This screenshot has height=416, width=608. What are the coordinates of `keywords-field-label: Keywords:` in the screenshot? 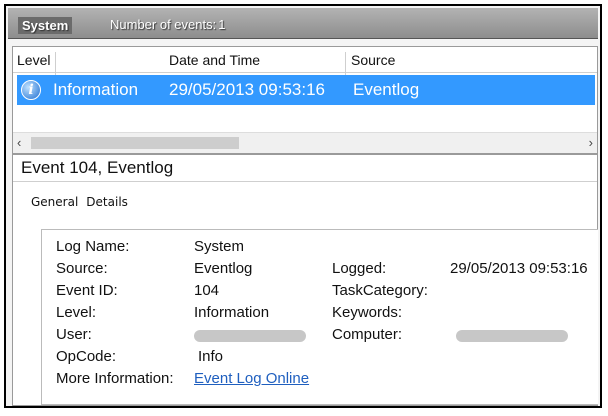 It's located at (367, 312).